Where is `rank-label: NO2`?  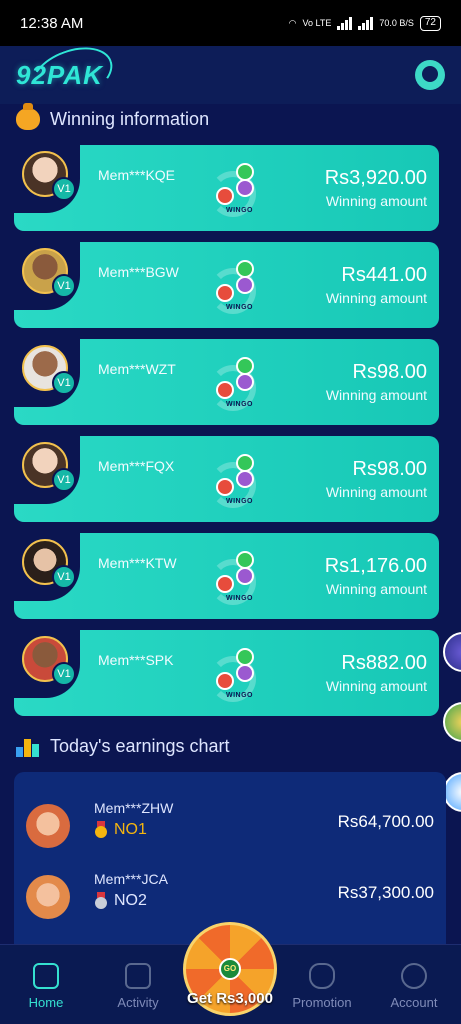
rank-label: NO2 is located at coordinates (130, 900).